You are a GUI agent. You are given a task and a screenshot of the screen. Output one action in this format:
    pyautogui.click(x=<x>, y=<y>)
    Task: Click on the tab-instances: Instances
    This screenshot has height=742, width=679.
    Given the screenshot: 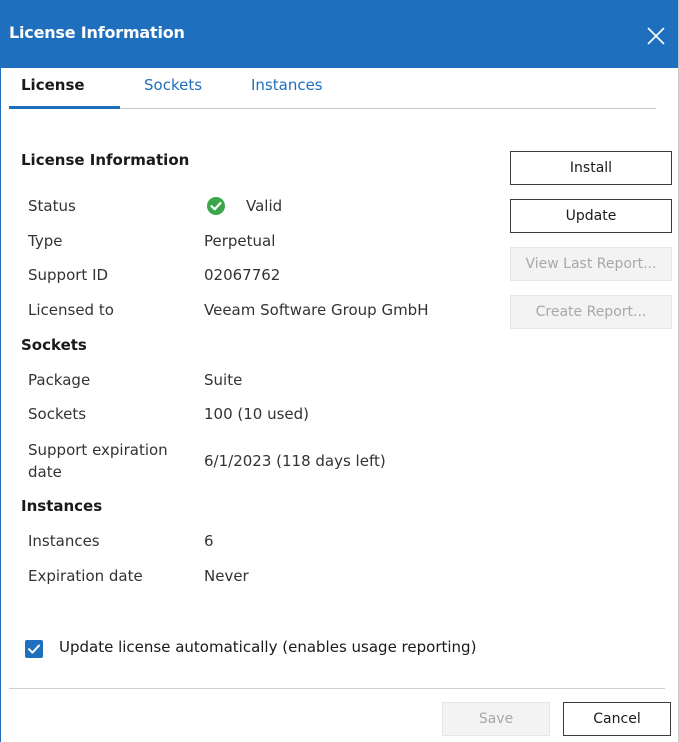 What is the action you would take?
    pyautogui.click(x=287, y=85)
    